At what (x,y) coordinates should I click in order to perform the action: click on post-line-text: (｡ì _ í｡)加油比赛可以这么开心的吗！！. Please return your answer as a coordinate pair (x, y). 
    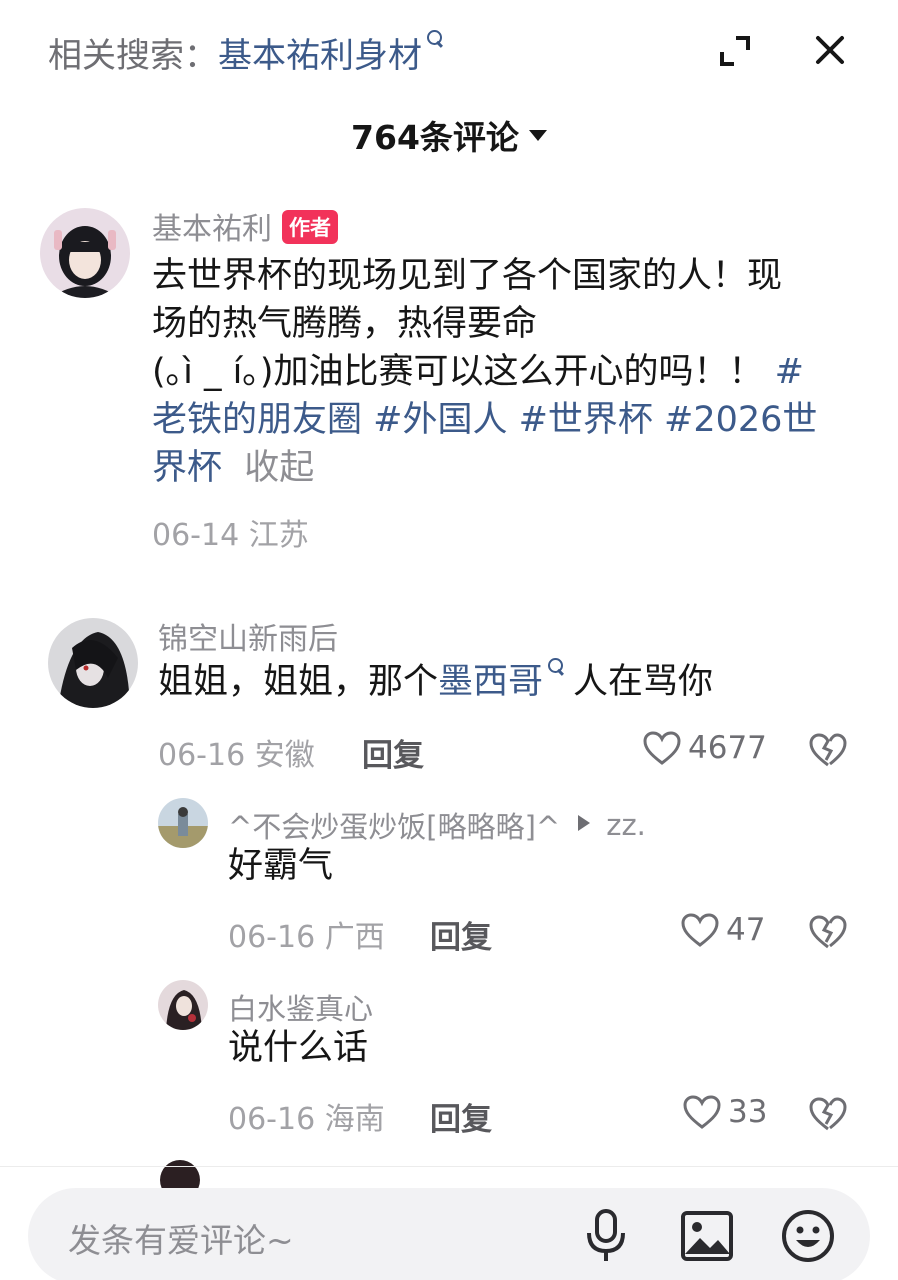
    Looking at the image, I should click on (458, 372).